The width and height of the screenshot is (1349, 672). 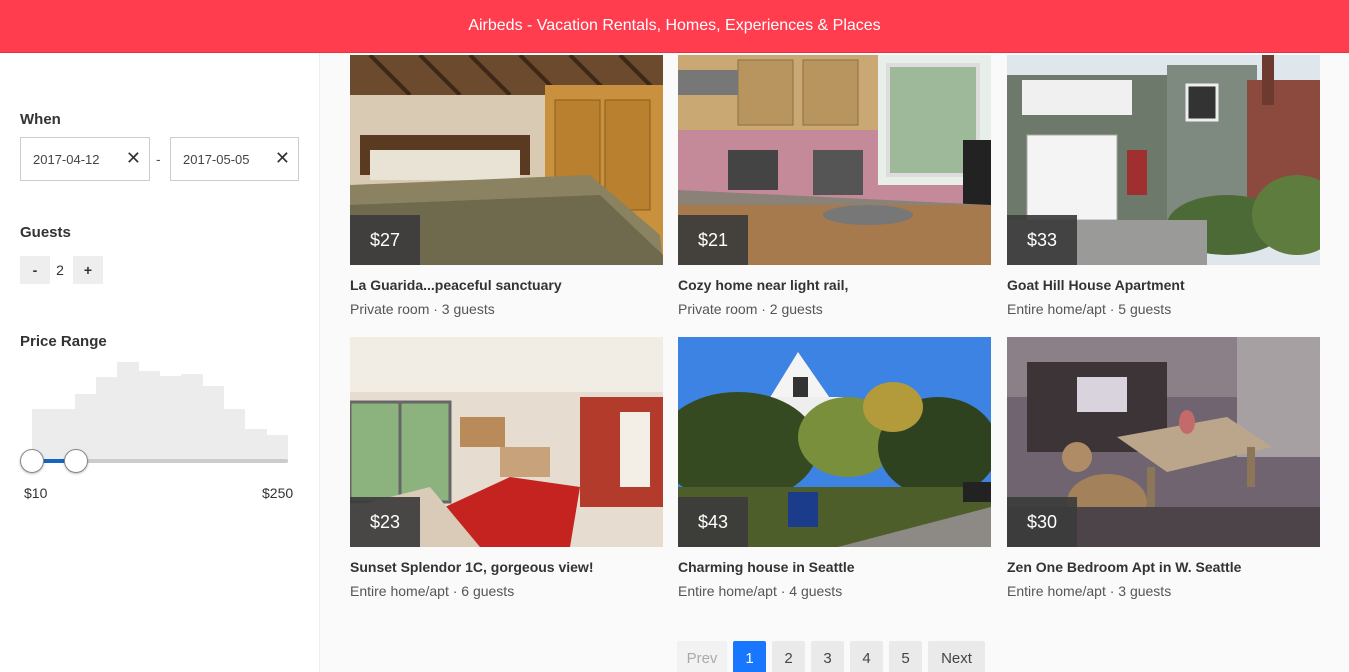 I want to click on price-slider-max-handle, so click(x=75, y=461).